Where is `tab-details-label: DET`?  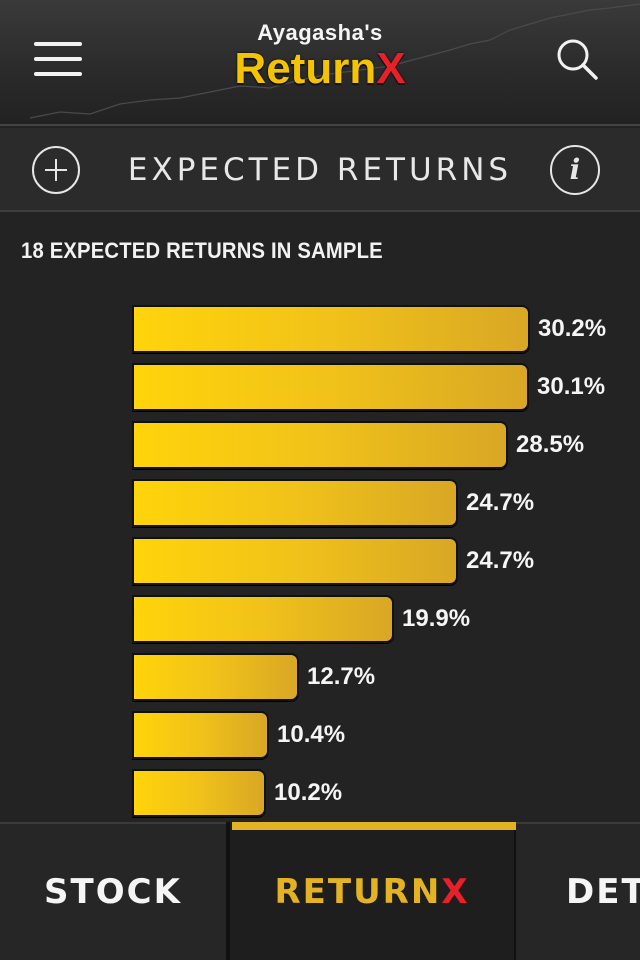
tab-details-label: DET is located at coordinates (603, 892).